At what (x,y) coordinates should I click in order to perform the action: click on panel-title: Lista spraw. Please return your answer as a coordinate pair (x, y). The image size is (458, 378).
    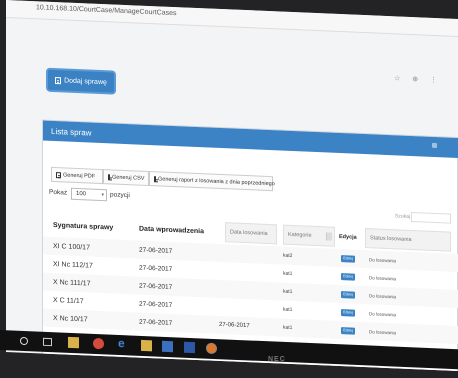
    Looking at the image, I should click on (71, 132).